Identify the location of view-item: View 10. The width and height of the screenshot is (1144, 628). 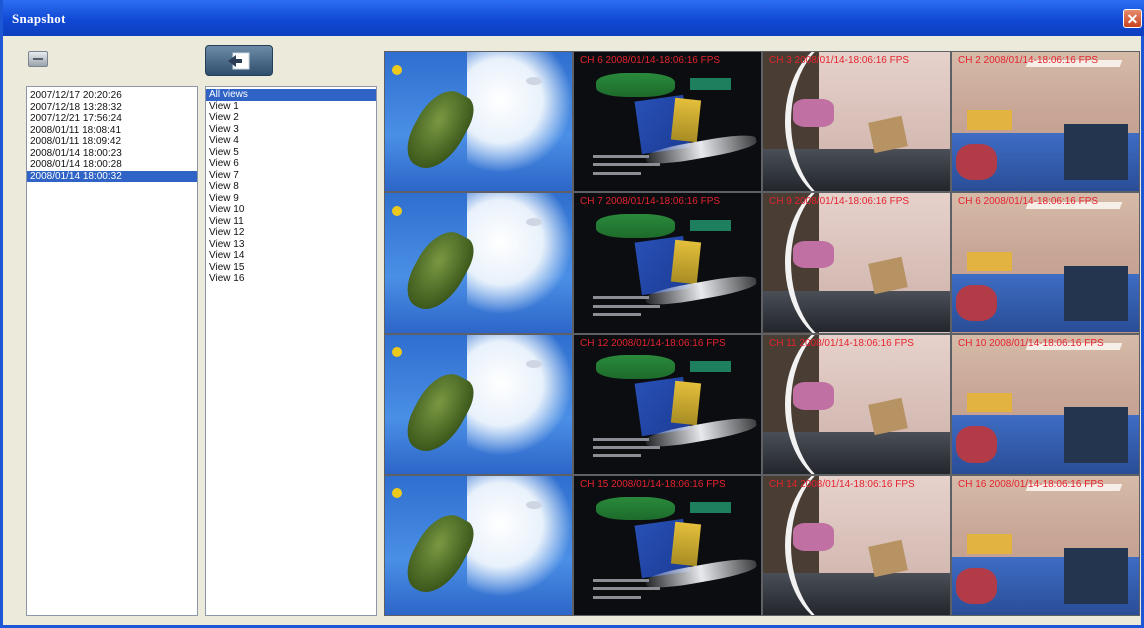
(291, 210).